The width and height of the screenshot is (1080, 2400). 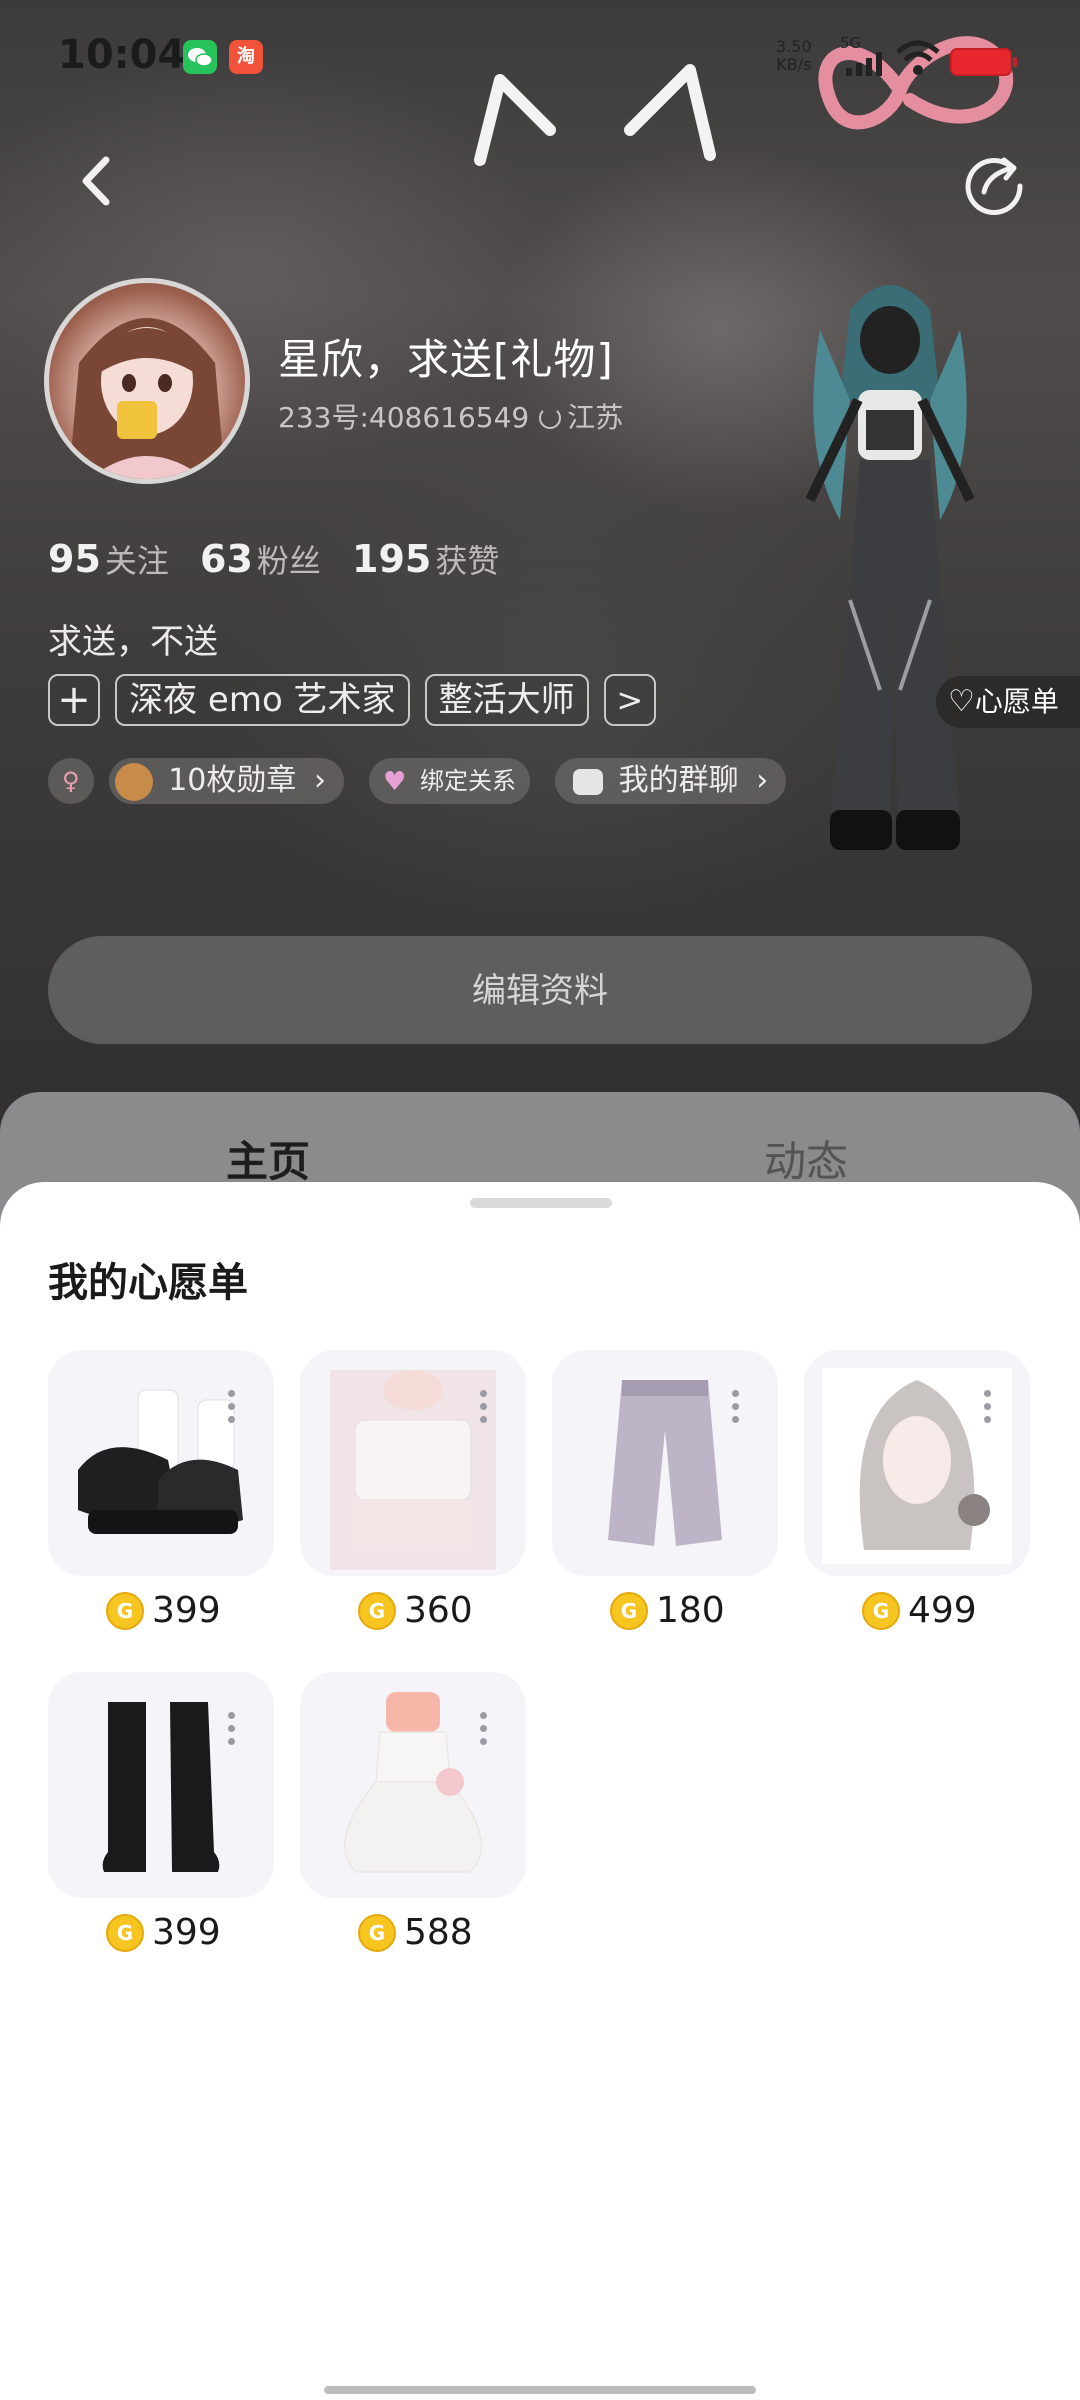 I want to click on edit-profile-button: 编辑资料, so click(x=540, y=990).